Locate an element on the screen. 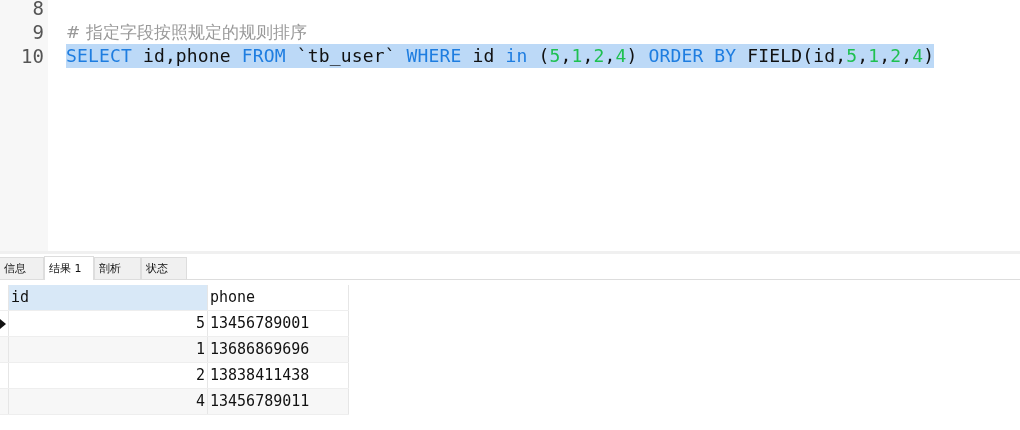  tab: 结果 1 is located at coordinates (69, 268).